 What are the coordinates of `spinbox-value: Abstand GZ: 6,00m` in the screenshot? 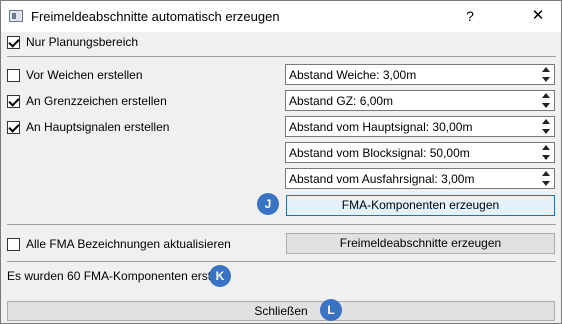 It's located at (341, 101).